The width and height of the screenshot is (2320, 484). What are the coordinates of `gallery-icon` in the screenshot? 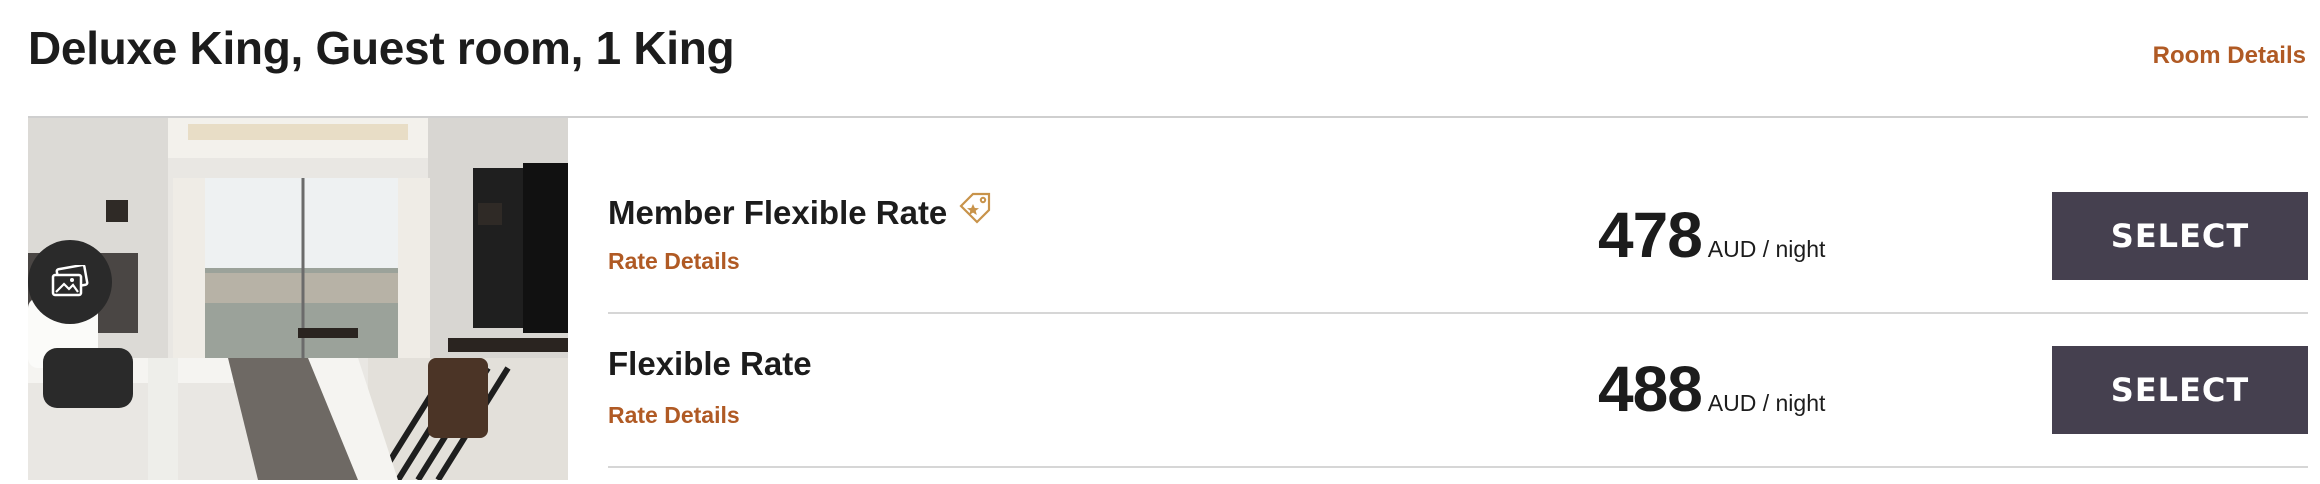 It's located at (70, 281).